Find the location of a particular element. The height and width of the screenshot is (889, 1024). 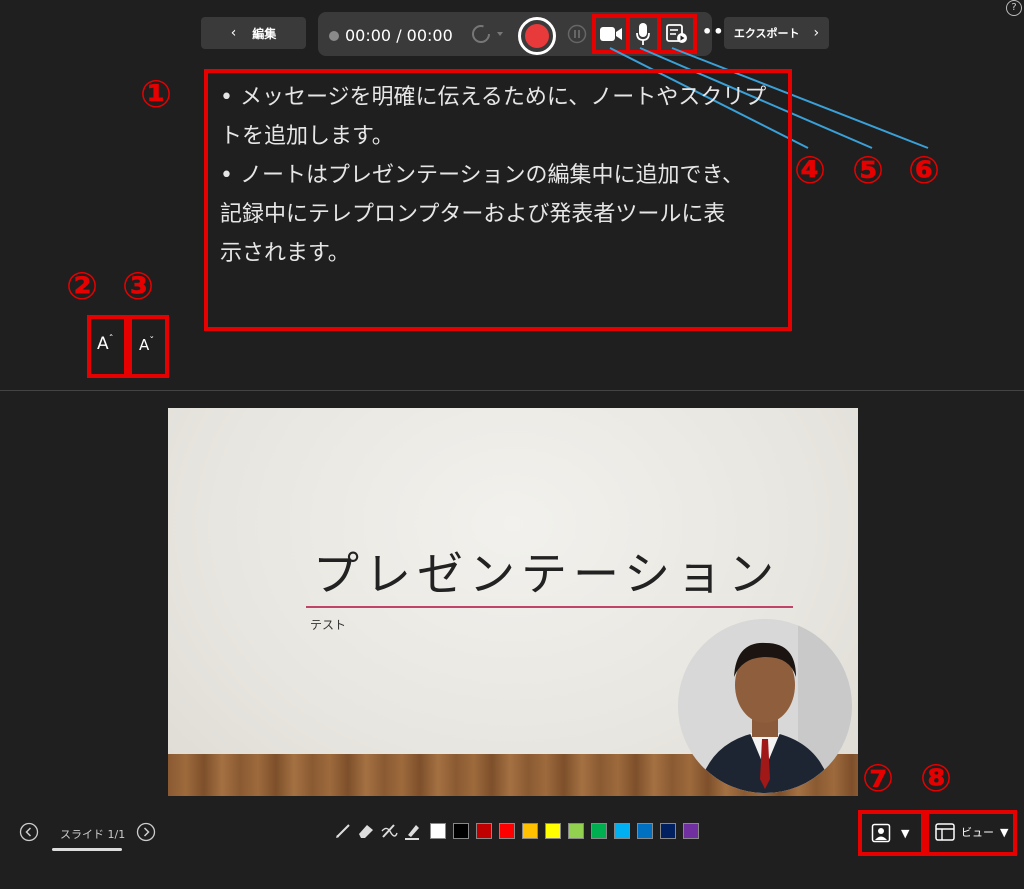

font-increase-label: A is located at coordinates (103, 344).